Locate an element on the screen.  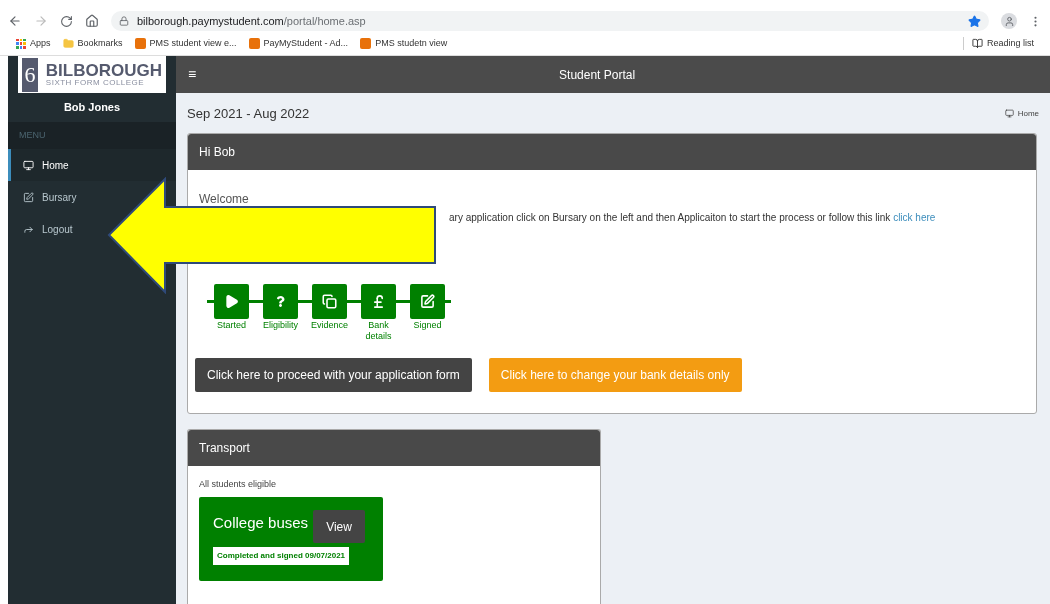
panel-title: Hi Bob is located at coordinates (612, 151).